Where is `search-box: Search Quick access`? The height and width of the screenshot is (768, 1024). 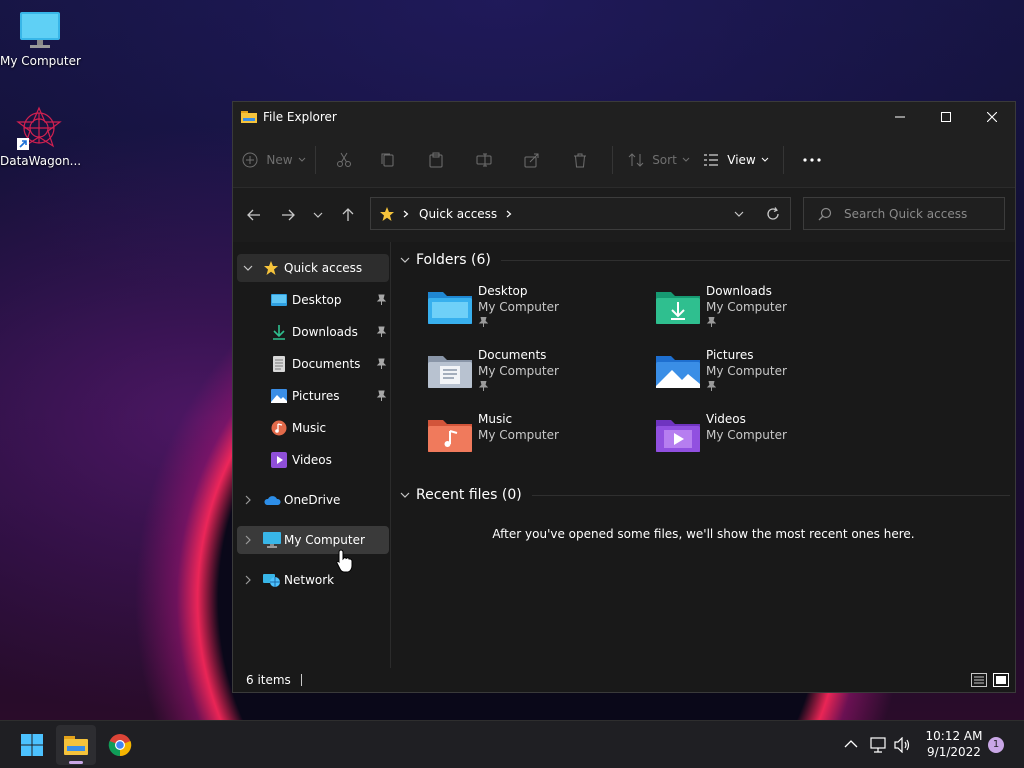
search-box: Search Quick access is located at coordinates (904, 213).